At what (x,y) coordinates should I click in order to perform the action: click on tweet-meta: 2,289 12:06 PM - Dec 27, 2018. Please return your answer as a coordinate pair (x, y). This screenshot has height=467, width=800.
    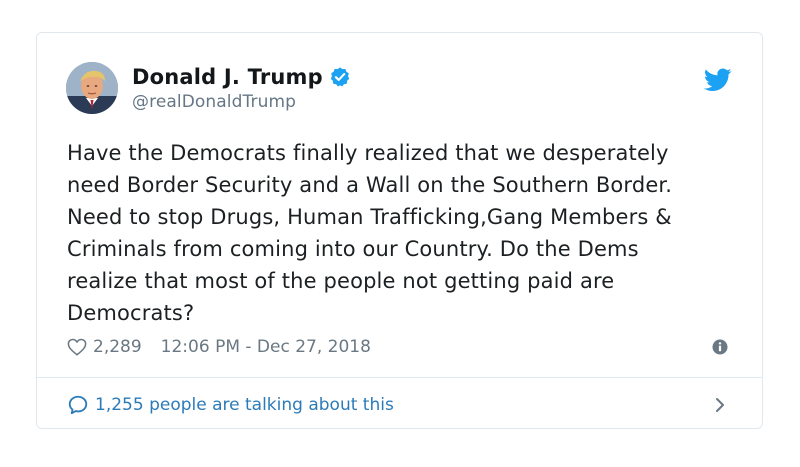
    Looking at the image, I should click on (399, 347).